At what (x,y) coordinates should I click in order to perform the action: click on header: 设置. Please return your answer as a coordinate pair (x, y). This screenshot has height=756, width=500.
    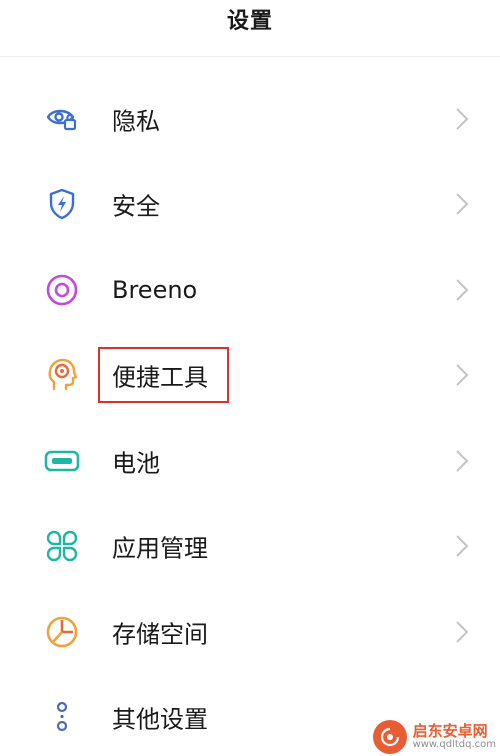
    Looking at the image, I should click on (250, 28).